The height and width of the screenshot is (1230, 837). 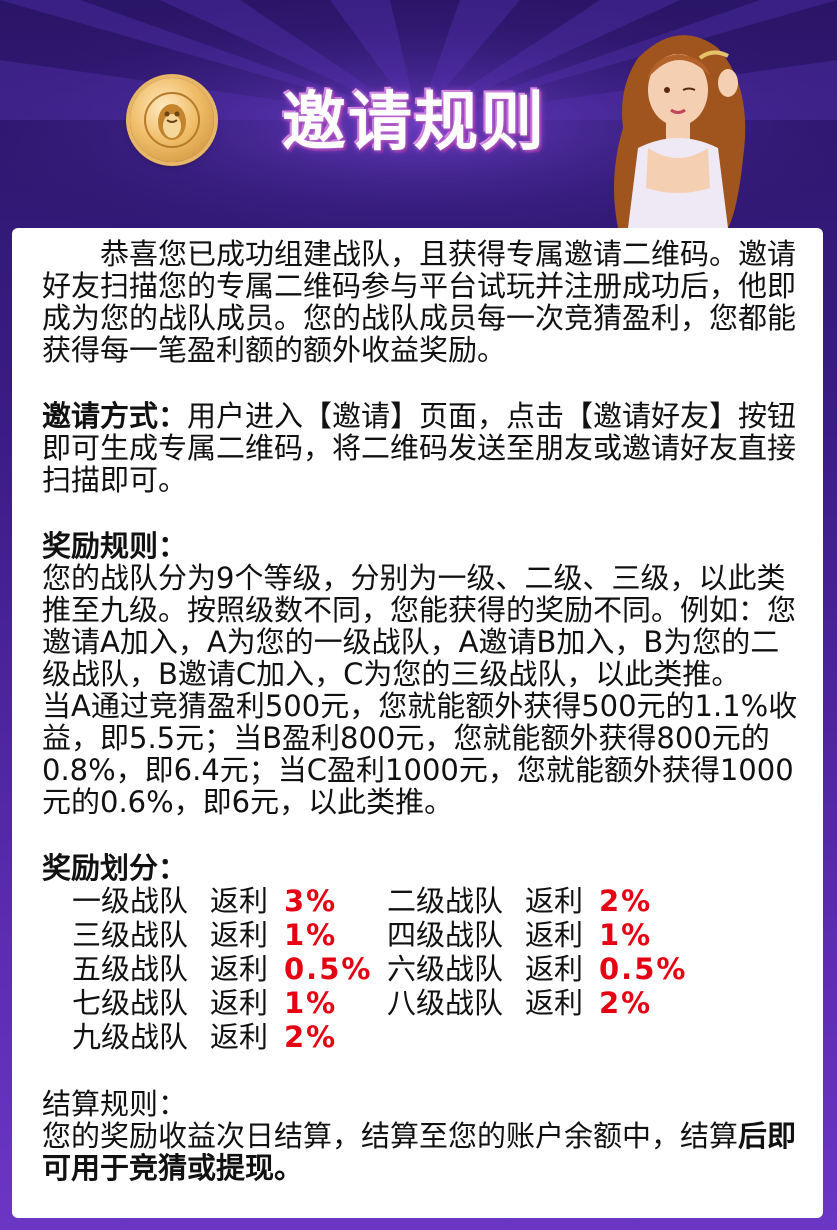 I want to click on reward-division-heading: 奖励划分：, so click(x=115, y=868).